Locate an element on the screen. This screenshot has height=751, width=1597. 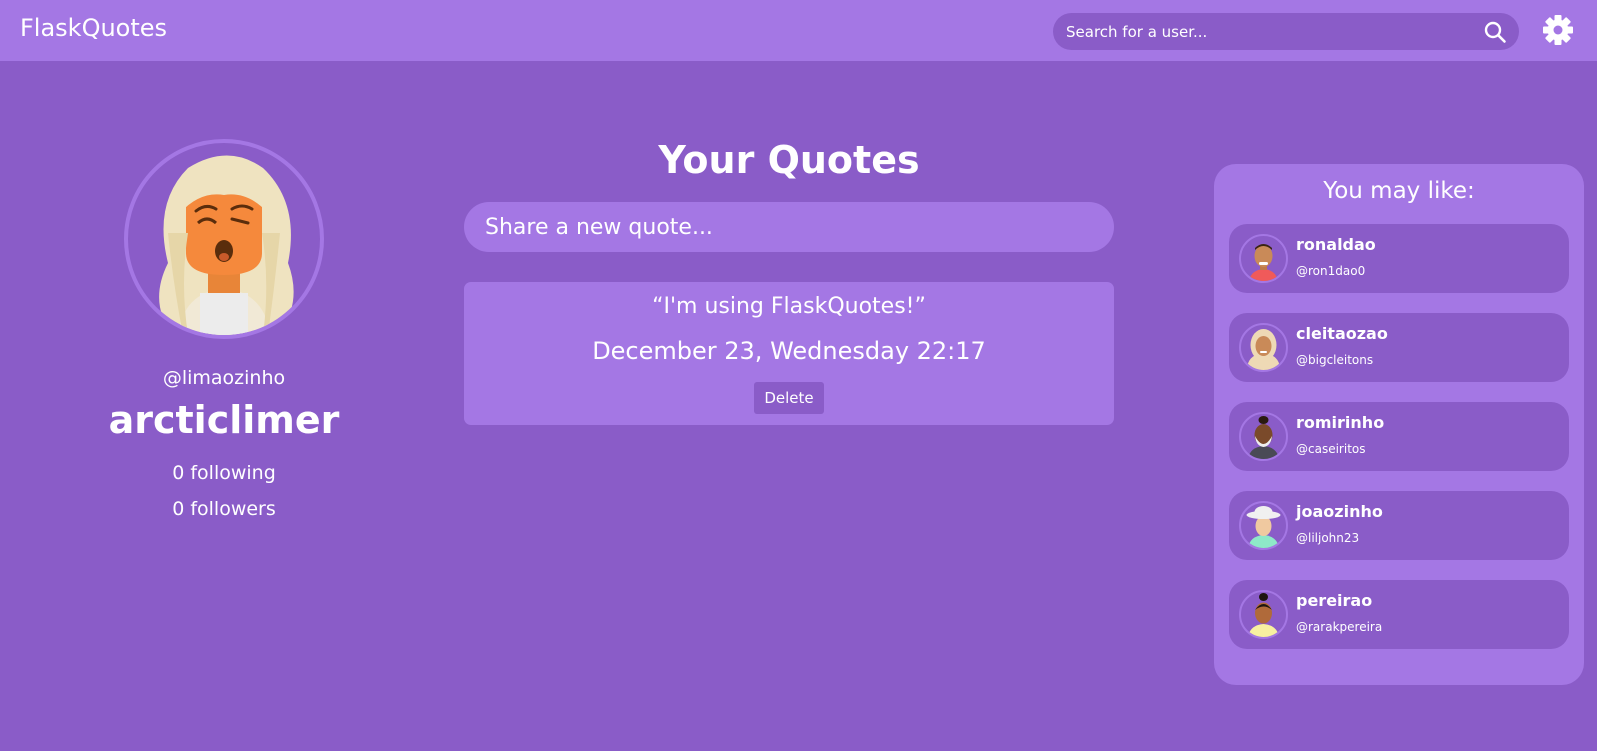
followers-count: 0 followers is located at coordinates (224, 509).